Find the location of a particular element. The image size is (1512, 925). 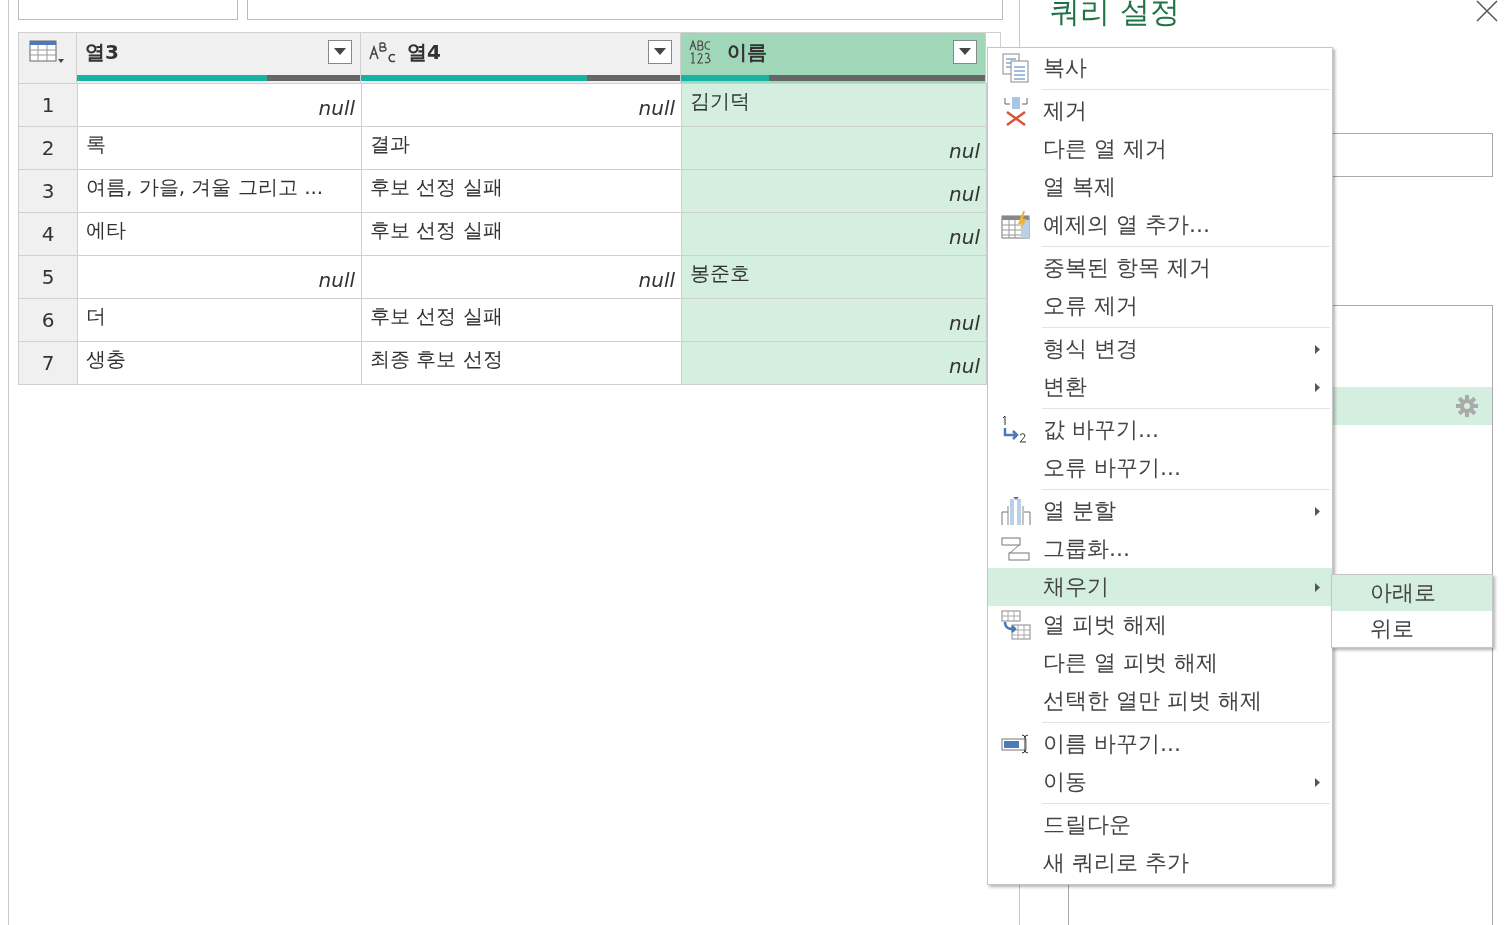

column-name: 이름 is located at coordinates (747, 52).